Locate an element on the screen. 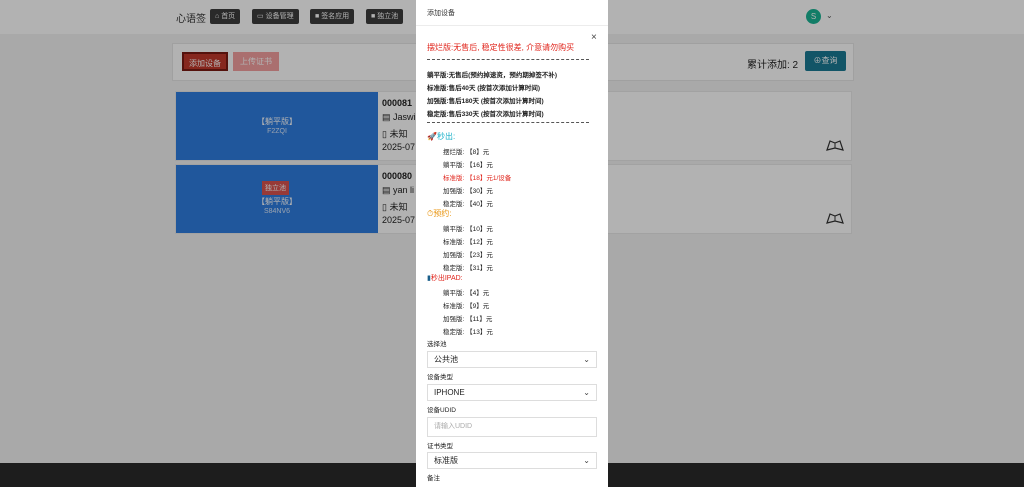 Image resolution: width=1024 pixels, height=487 pixels. warning-text: 摆烂版:无售后, 稳定性很差, 介意请勿购买 is located at coordinates (501, 47).